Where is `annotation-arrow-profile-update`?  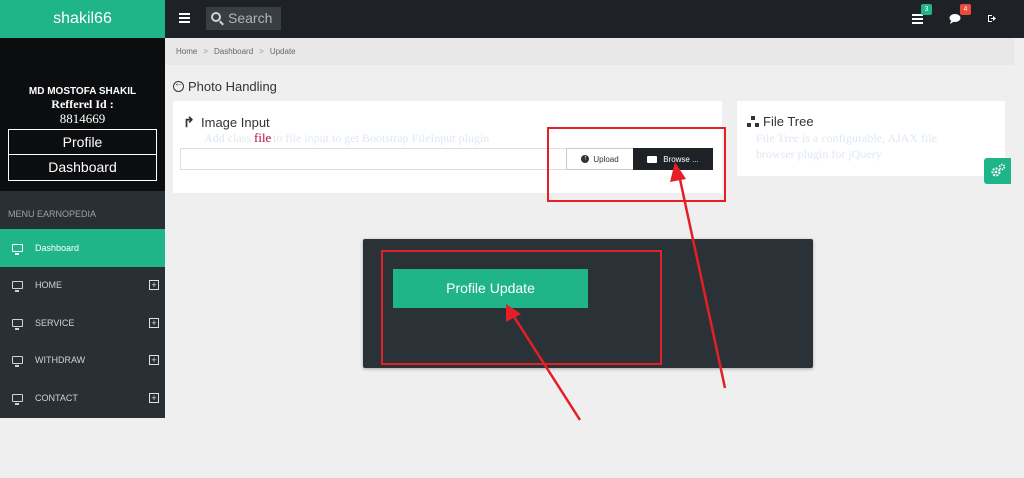
annotation-arrow-profile-update is located at coordinates (545, 366).